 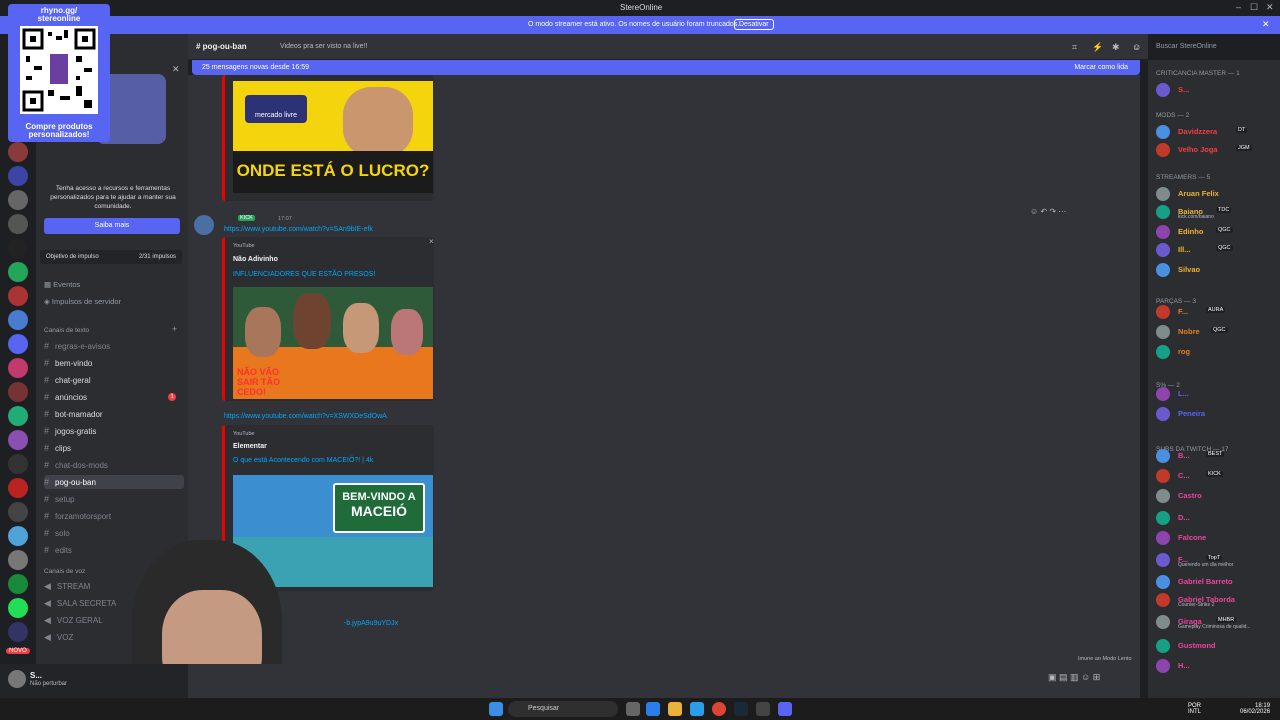 What do you see at coordinates (64, 571) in the screenshot?
I see `voice-channels-category: Canais de voz` at bounding box center [64, 571].